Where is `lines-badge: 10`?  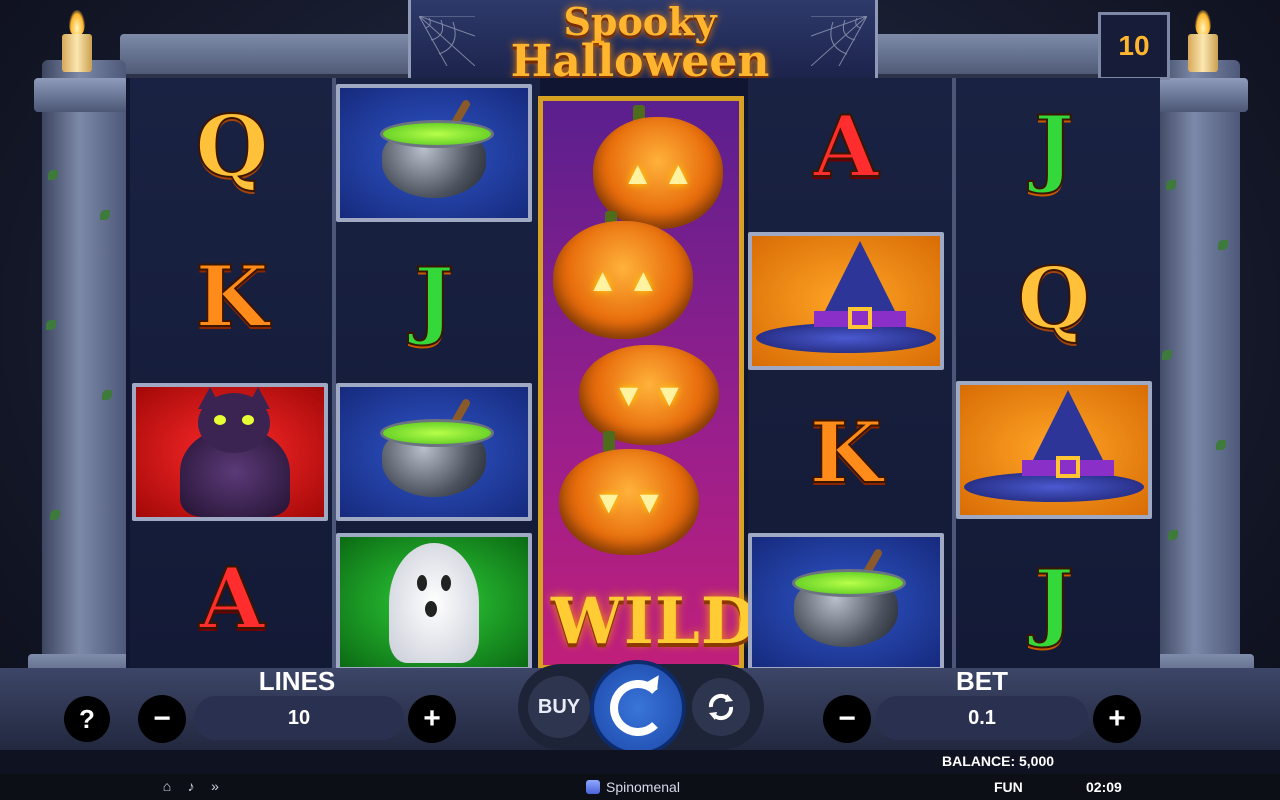 lines-badge: 10 is located at coordinates (1134, 46).